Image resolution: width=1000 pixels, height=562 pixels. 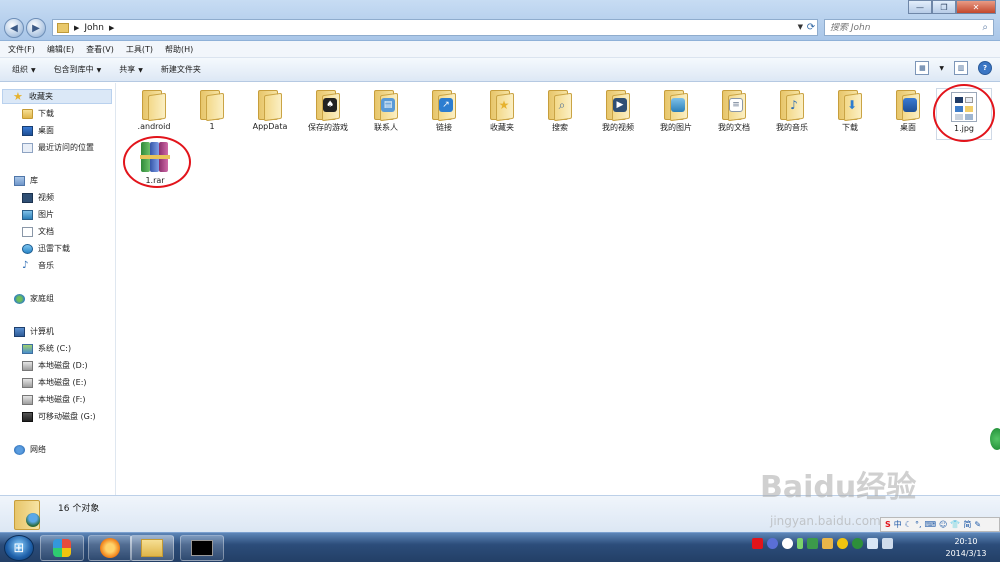 I want to click on share-label: 共享, so click(x=127, y=69).